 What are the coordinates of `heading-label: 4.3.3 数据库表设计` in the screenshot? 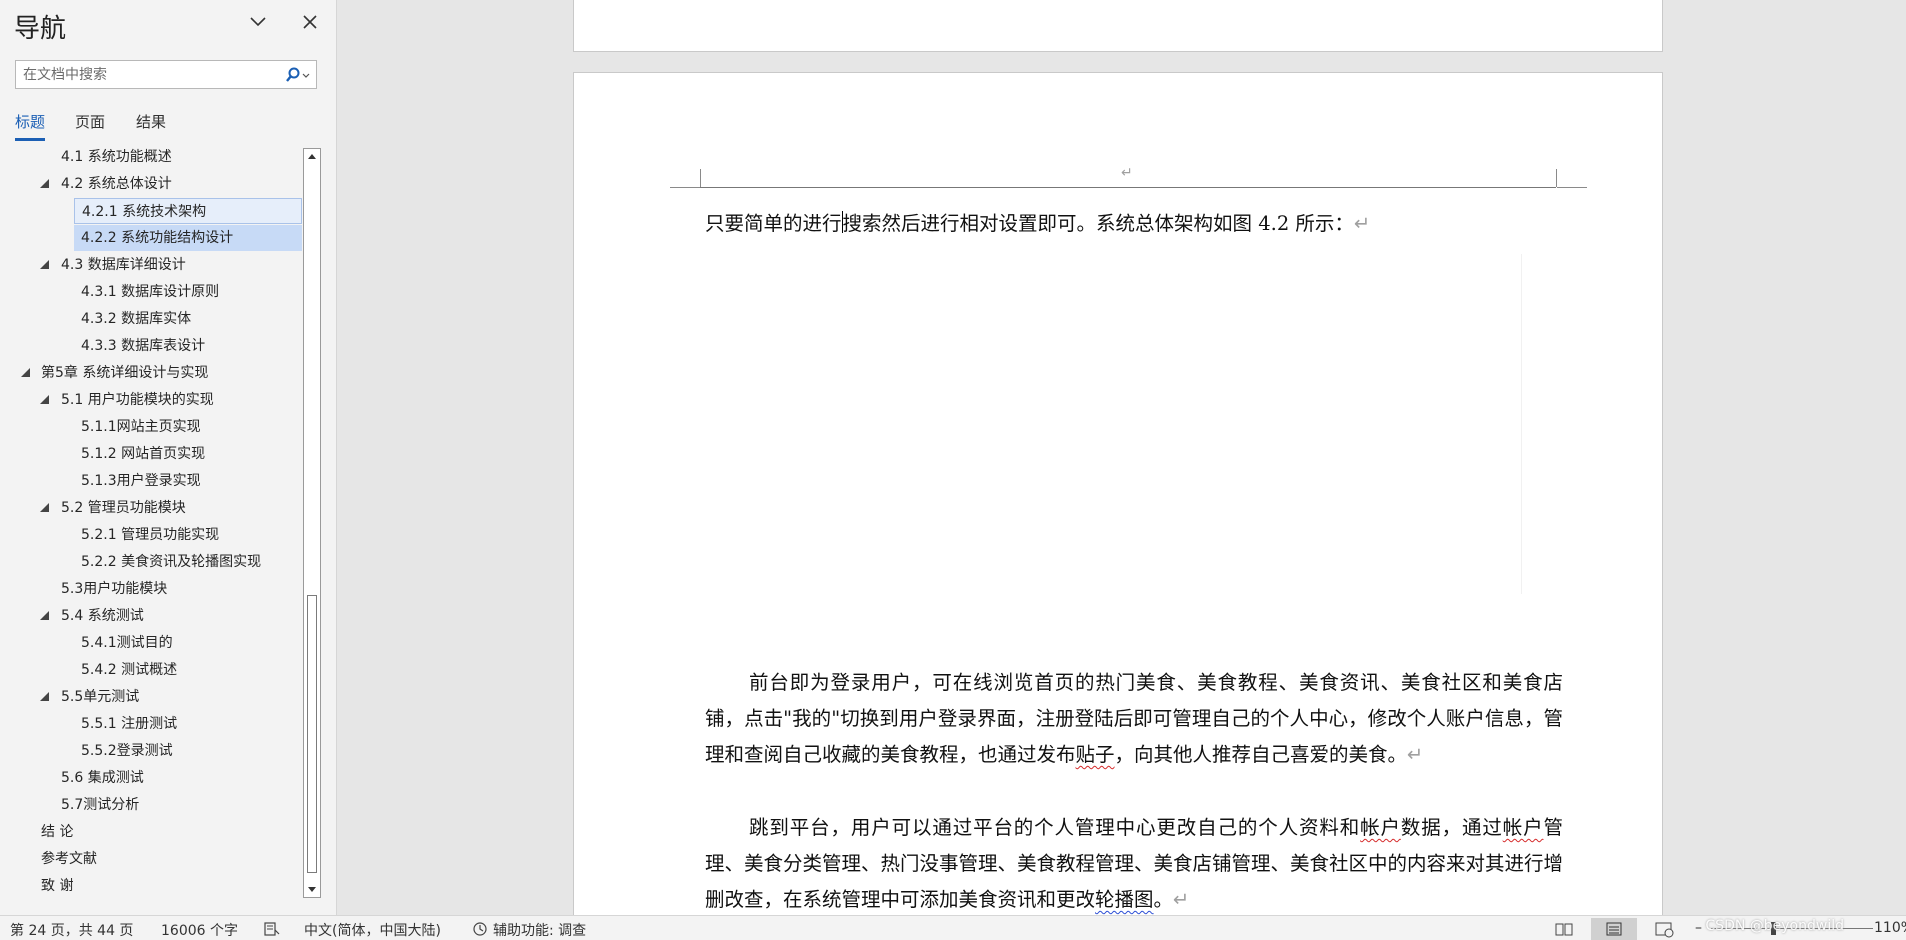 It's located at (143, 346).